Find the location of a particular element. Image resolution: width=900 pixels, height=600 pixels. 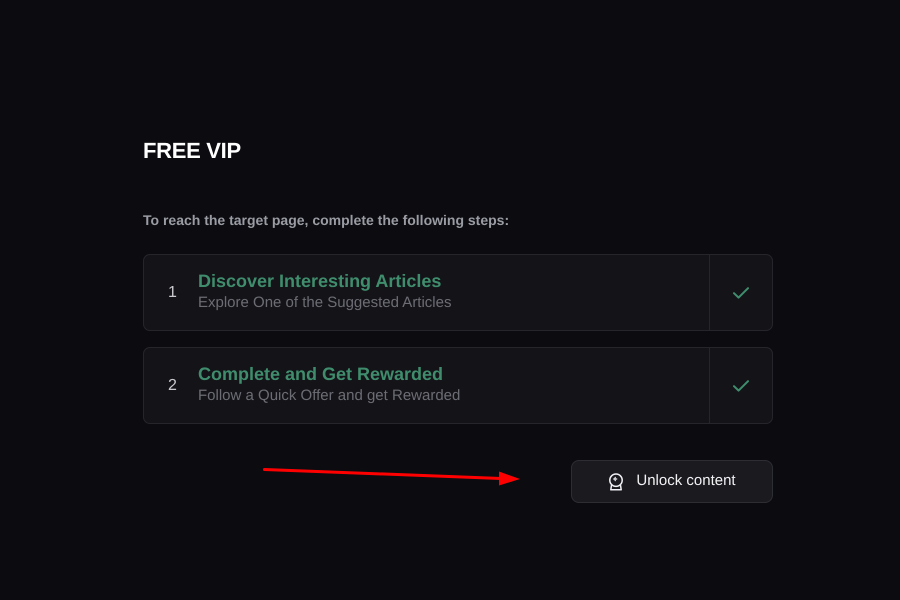

crystal-ball-icon is located at coordinates (616, 481).